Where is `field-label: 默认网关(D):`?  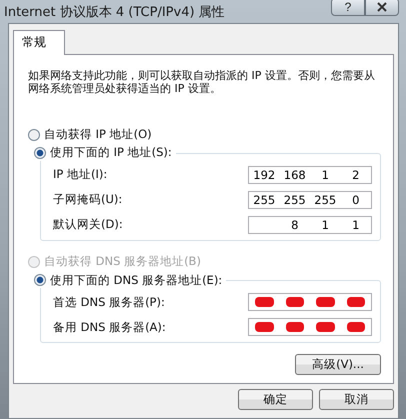
field-label: 默认网关(D): is located at coordinates (88, 224).